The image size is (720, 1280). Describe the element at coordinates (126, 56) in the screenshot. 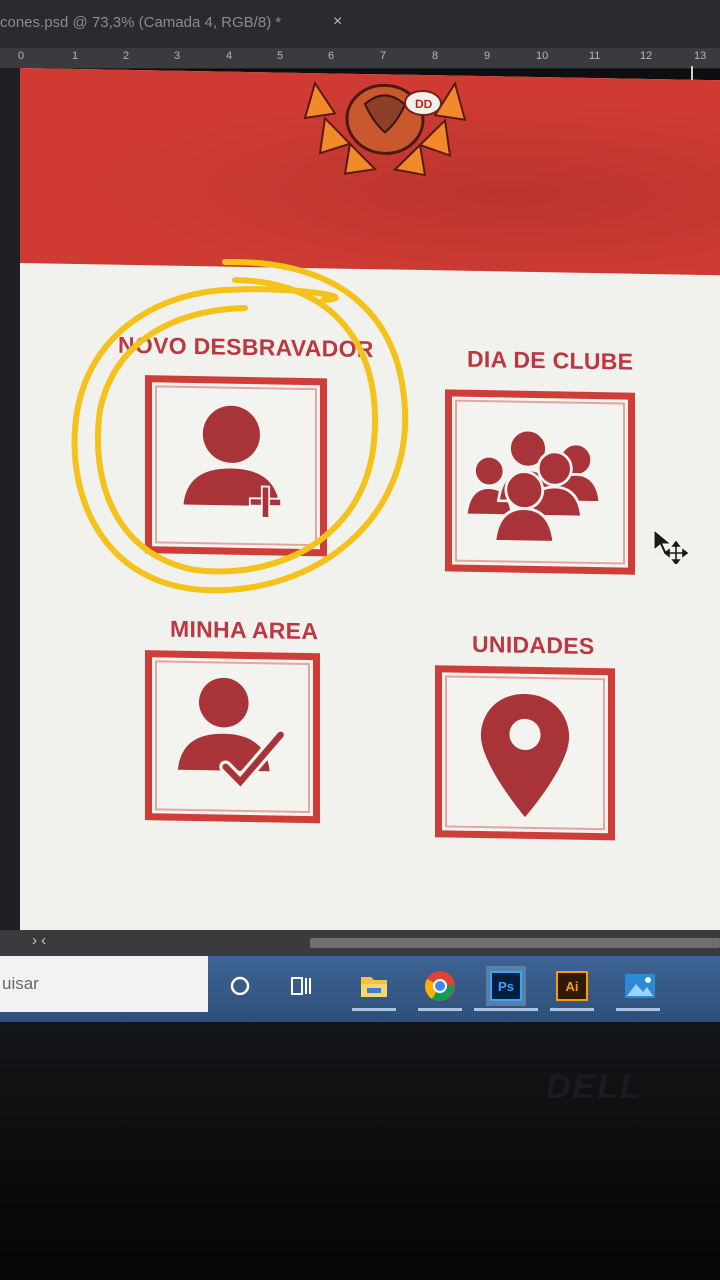

I see `ruler-tick: 2` at that location.